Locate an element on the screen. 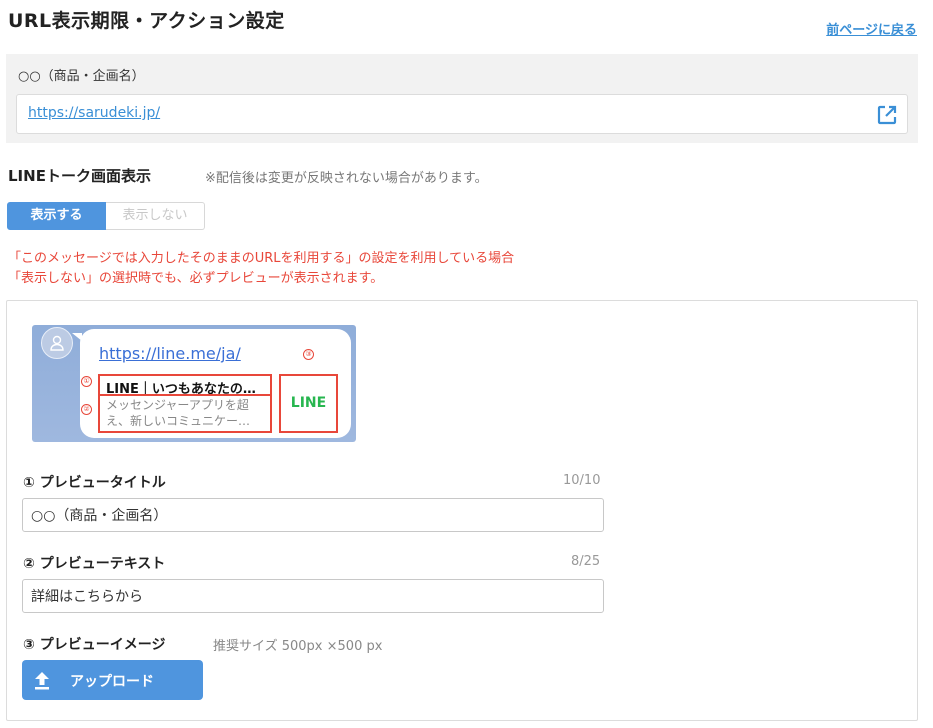 The image size is (933, 728). marker-3: ③ is located at coordinates (308, 354).